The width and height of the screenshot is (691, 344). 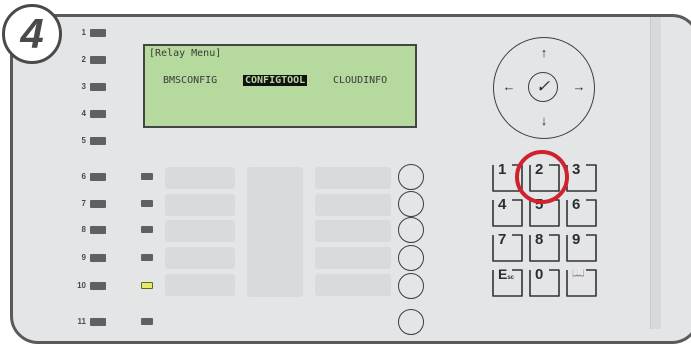 I want to click on key-8-button: 8, so click(x=545, y=247).